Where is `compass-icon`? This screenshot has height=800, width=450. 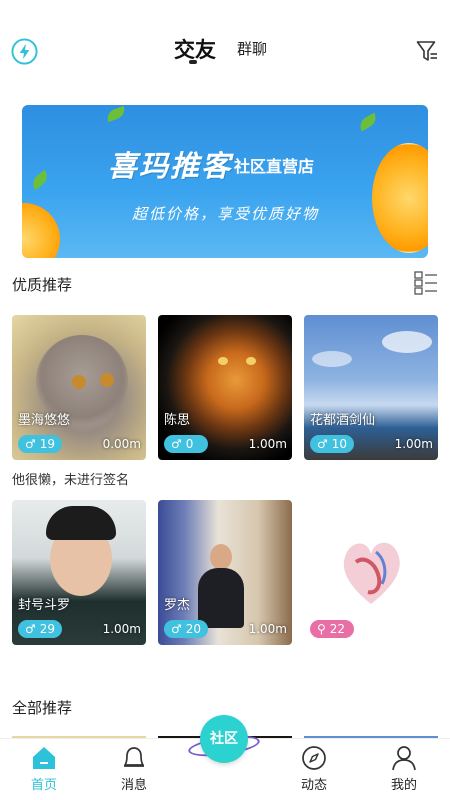 compass-icon is located at coordinates (314, 758).